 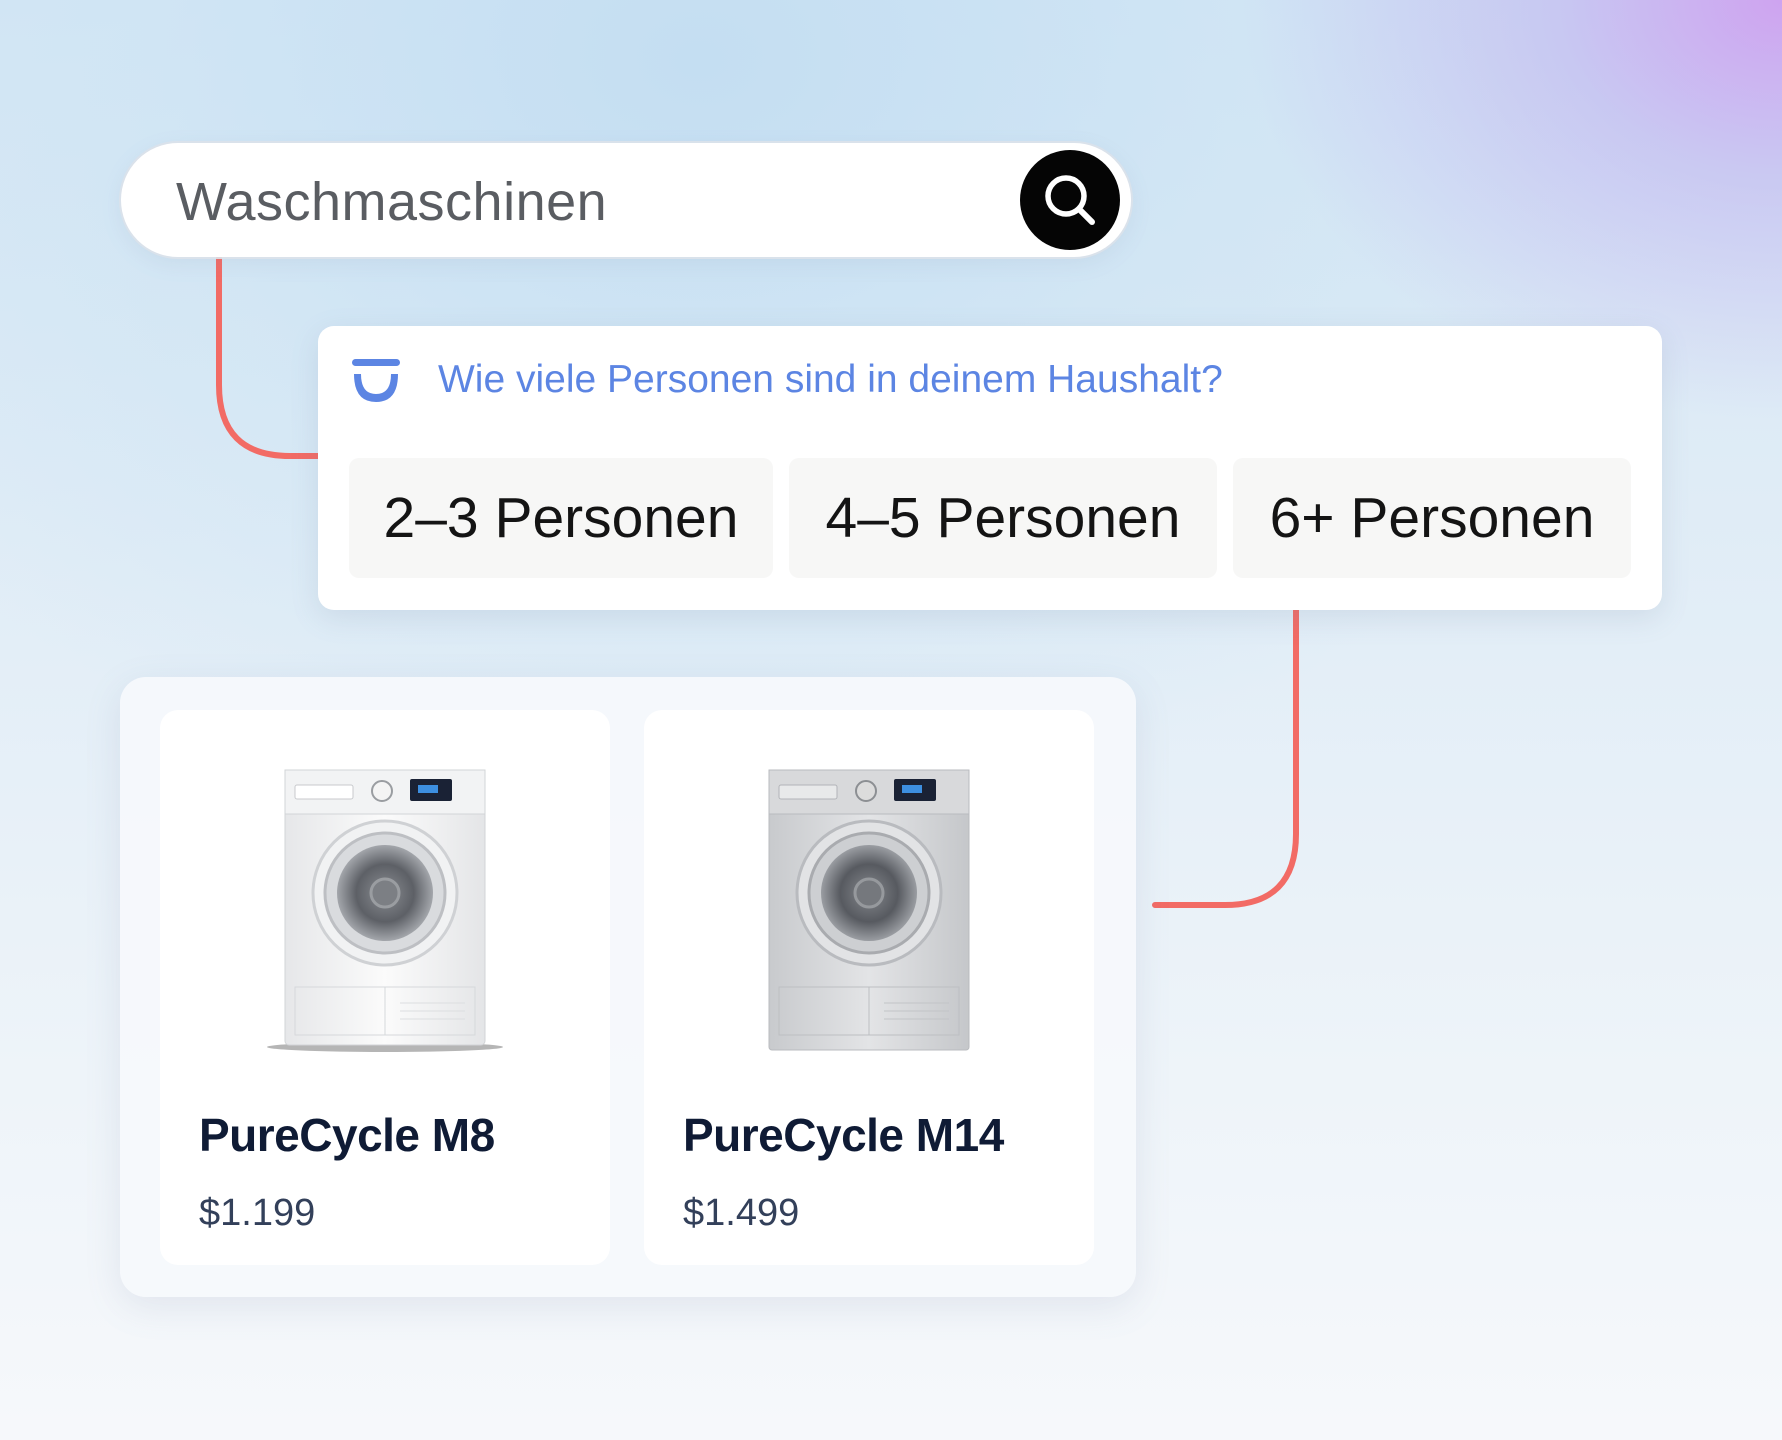 I want to click on product-card: PureCycle M14 $1.499, so click(x=869, y=987).